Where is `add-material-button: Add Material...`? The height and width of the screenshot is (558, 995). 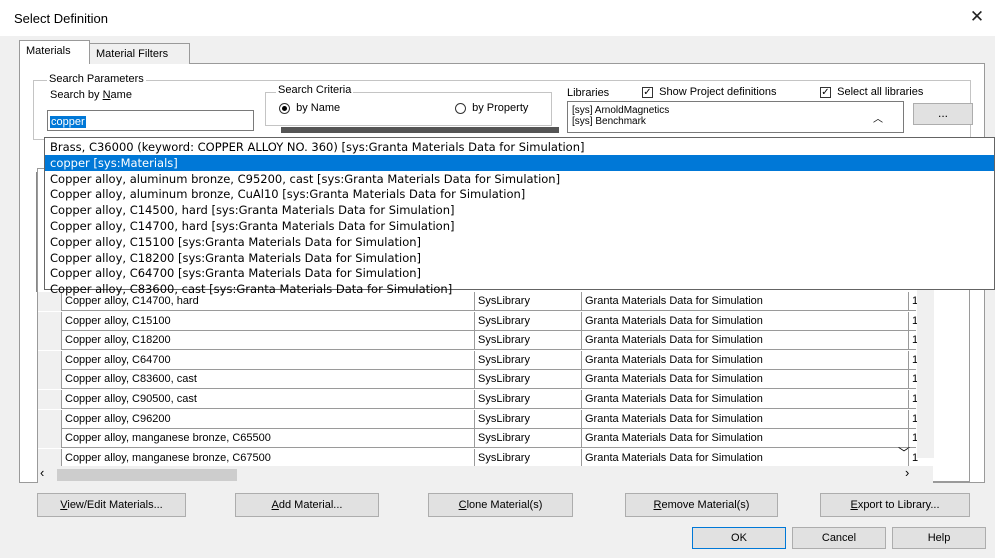
add-material-button: Add Material... is located at coordinates (307, 505).